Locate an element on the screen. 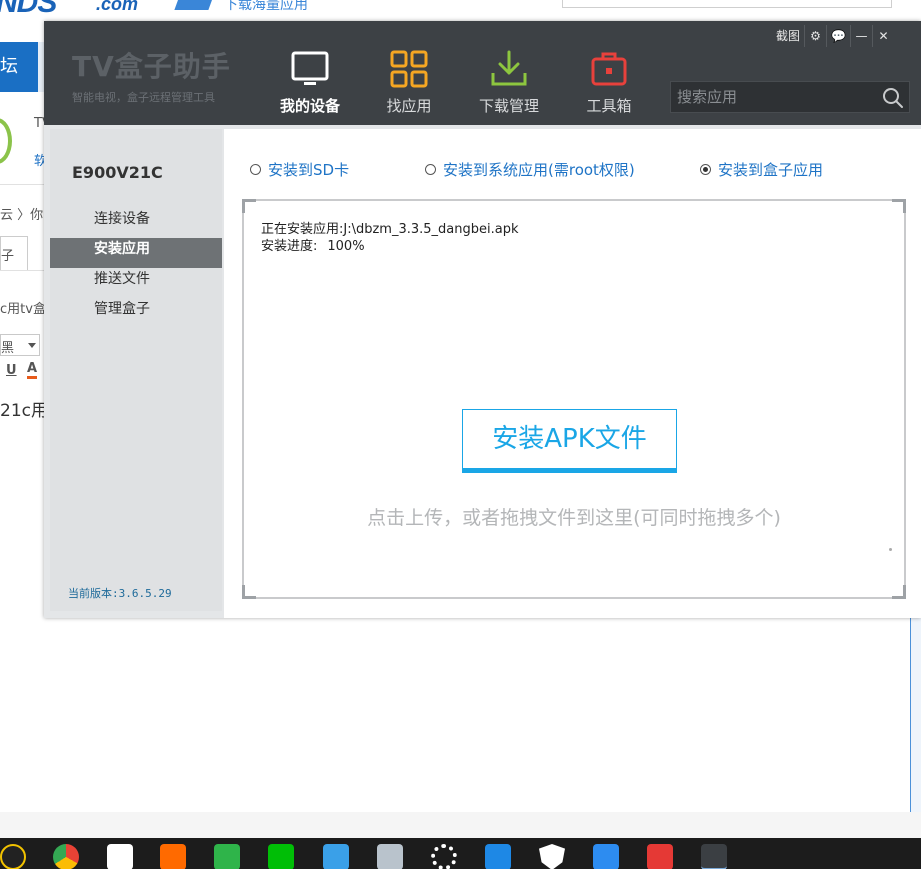 This screenshot has width=921, height=869. radio-install-system-app: 安装到系统应用(需root权限) is located at coordinates (530, 169).